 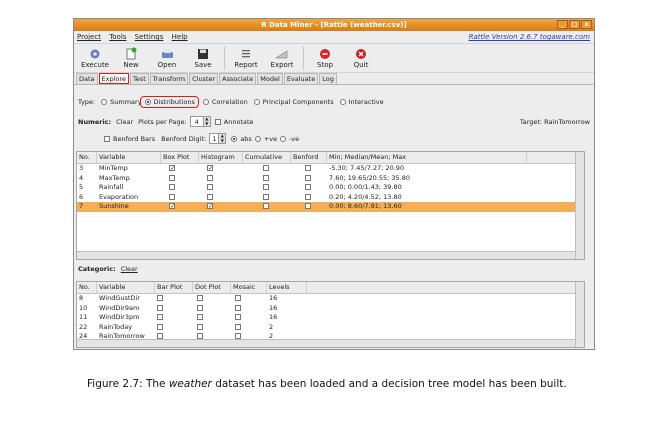 I want to click on report-button: Report, so click(x=246, y=58).